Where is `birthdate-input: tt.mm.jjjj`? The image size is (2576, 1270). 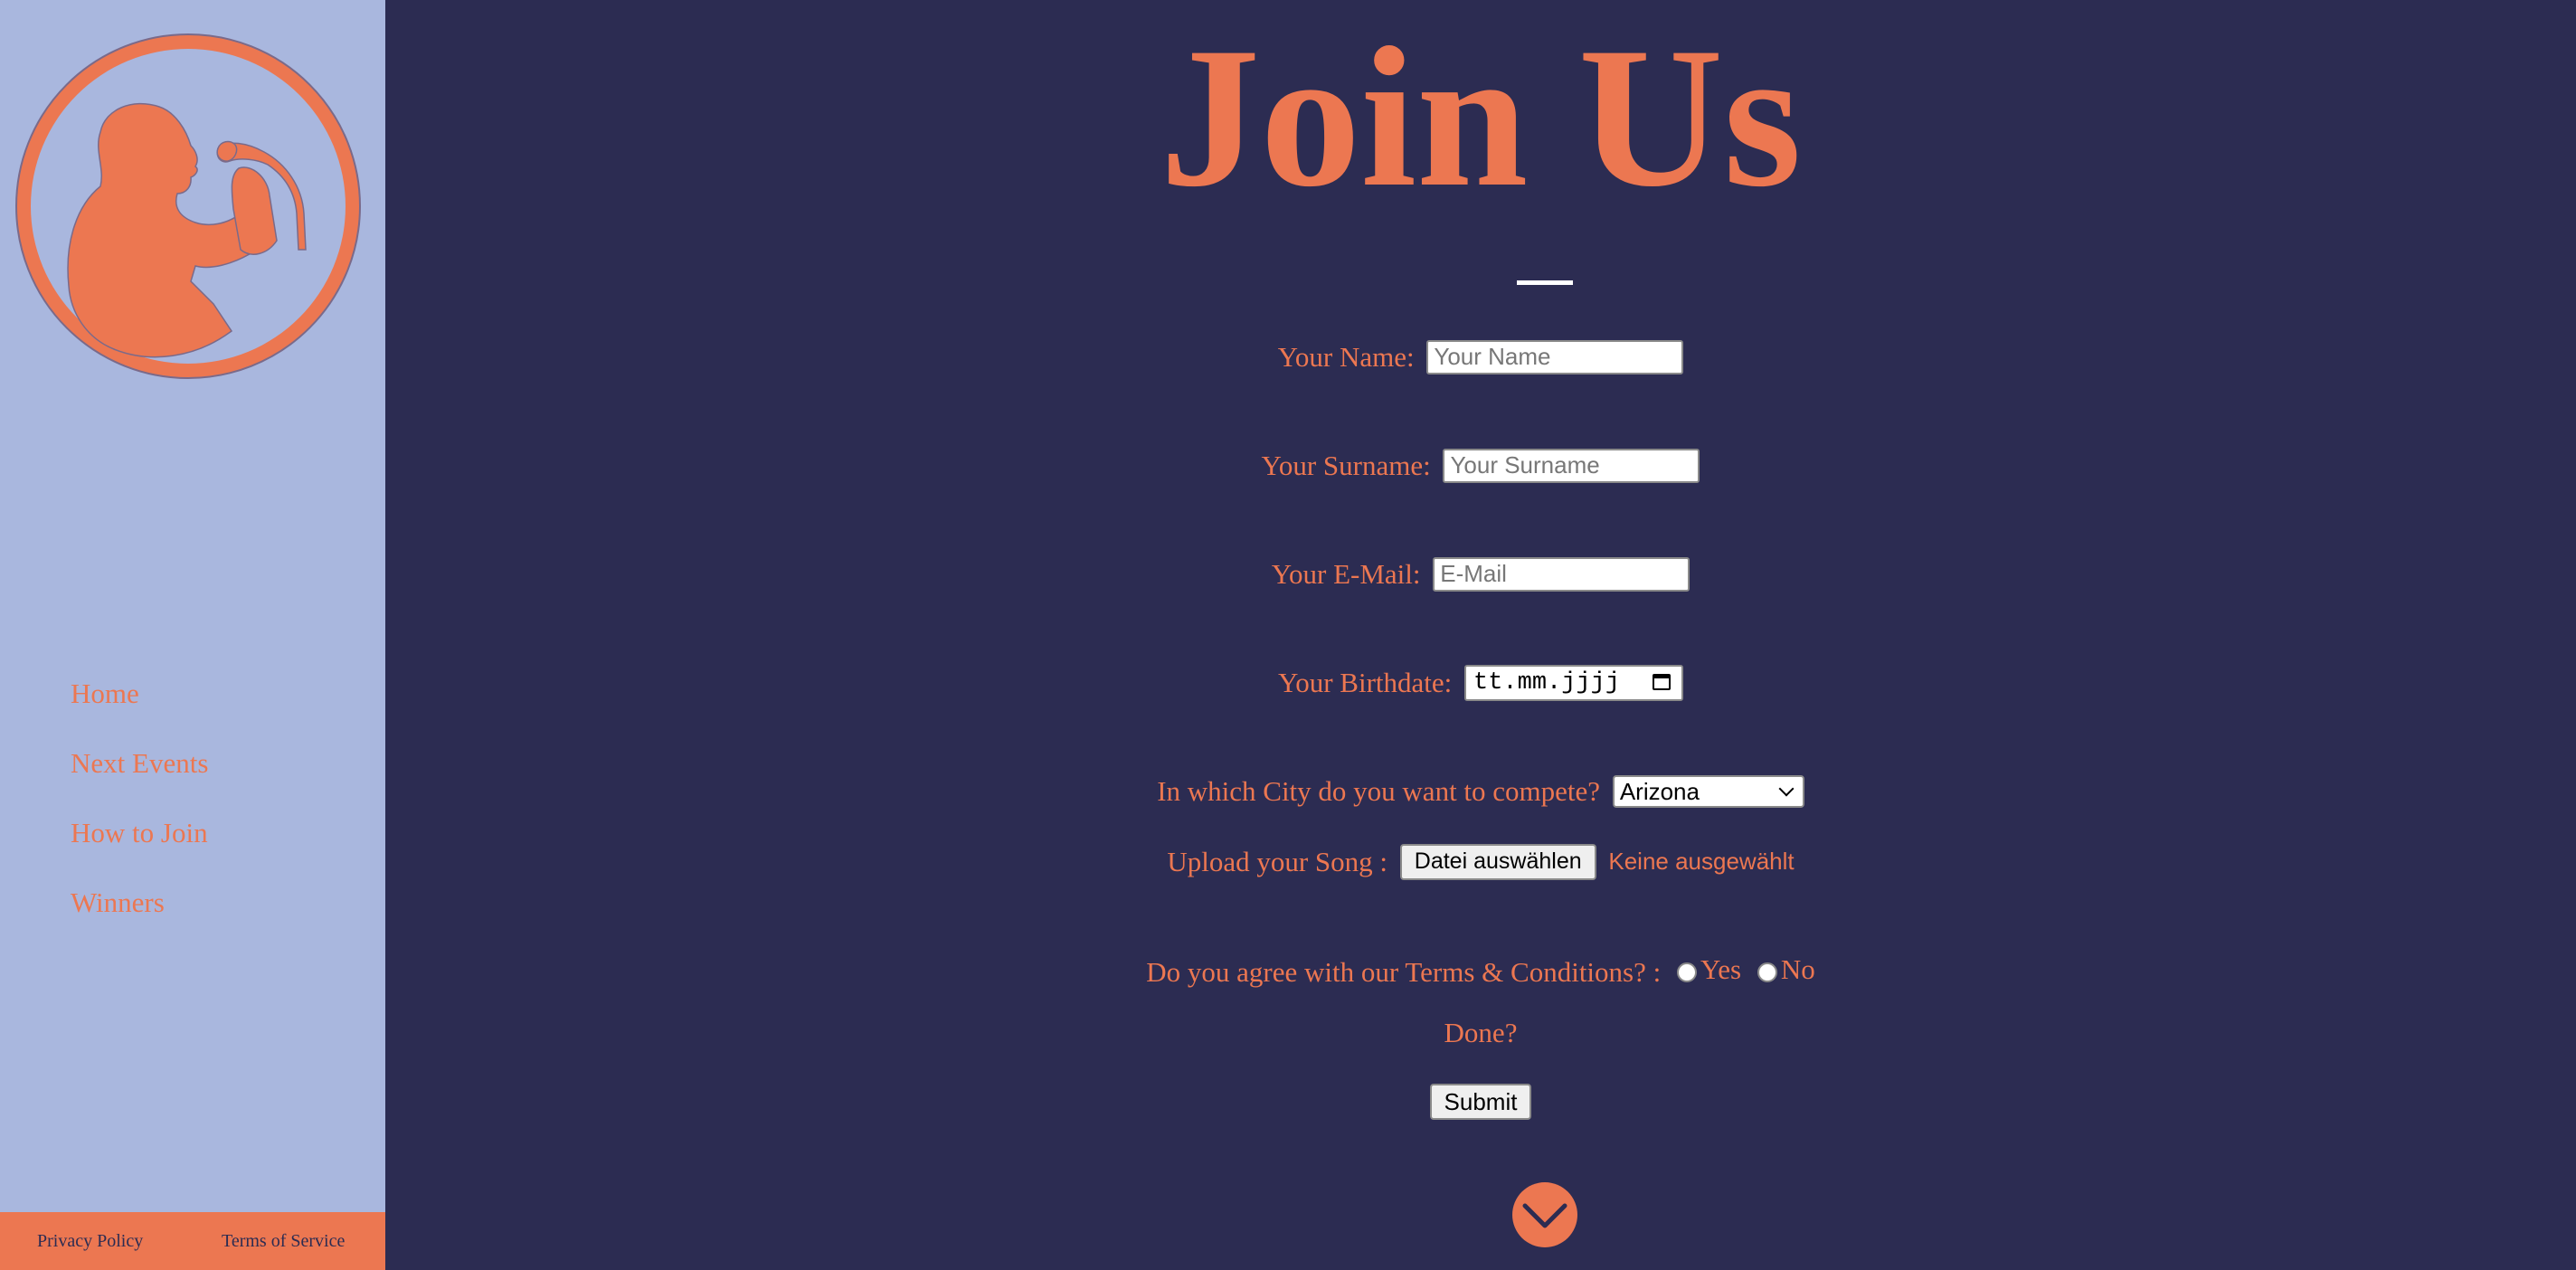 birthdate-input: tt.mm.jjjj is located at coordinates (1574, 682).